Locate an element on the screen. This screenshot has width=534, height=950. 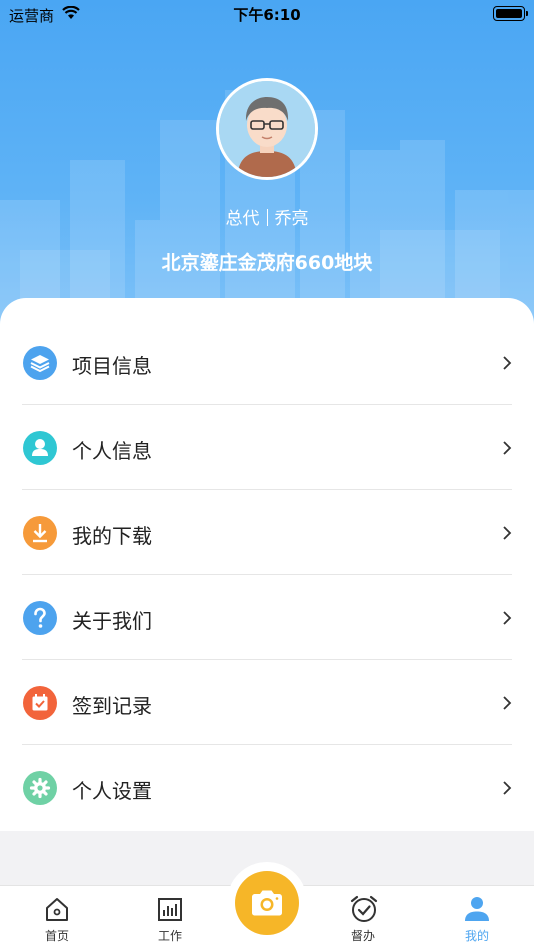
clock: 下午6:10 is located at coordinates (267, 15).